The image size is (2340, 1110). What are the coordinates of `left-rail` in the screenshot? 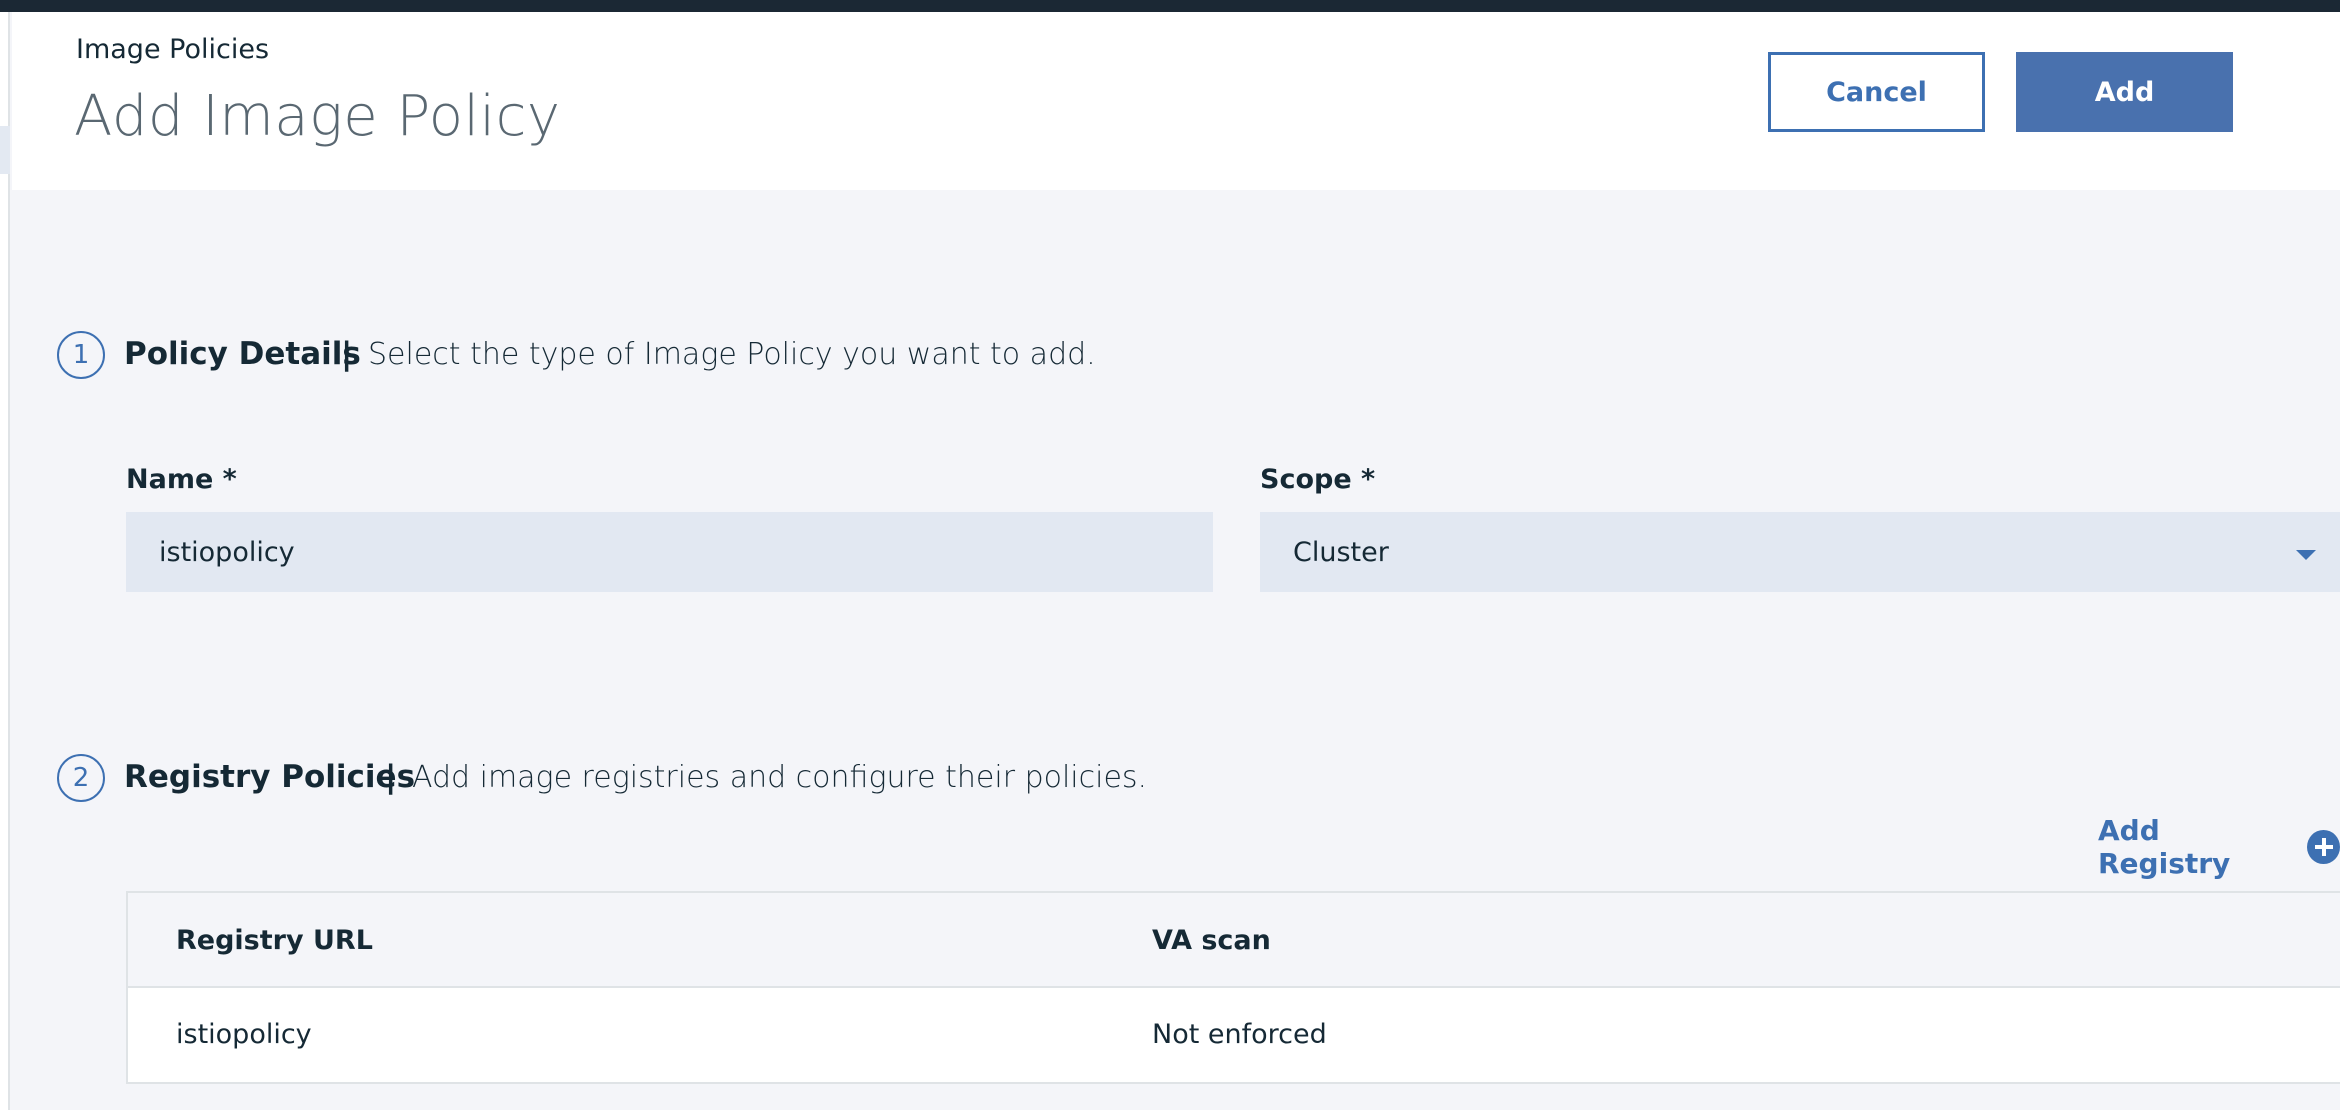 It's located at (5, 561).